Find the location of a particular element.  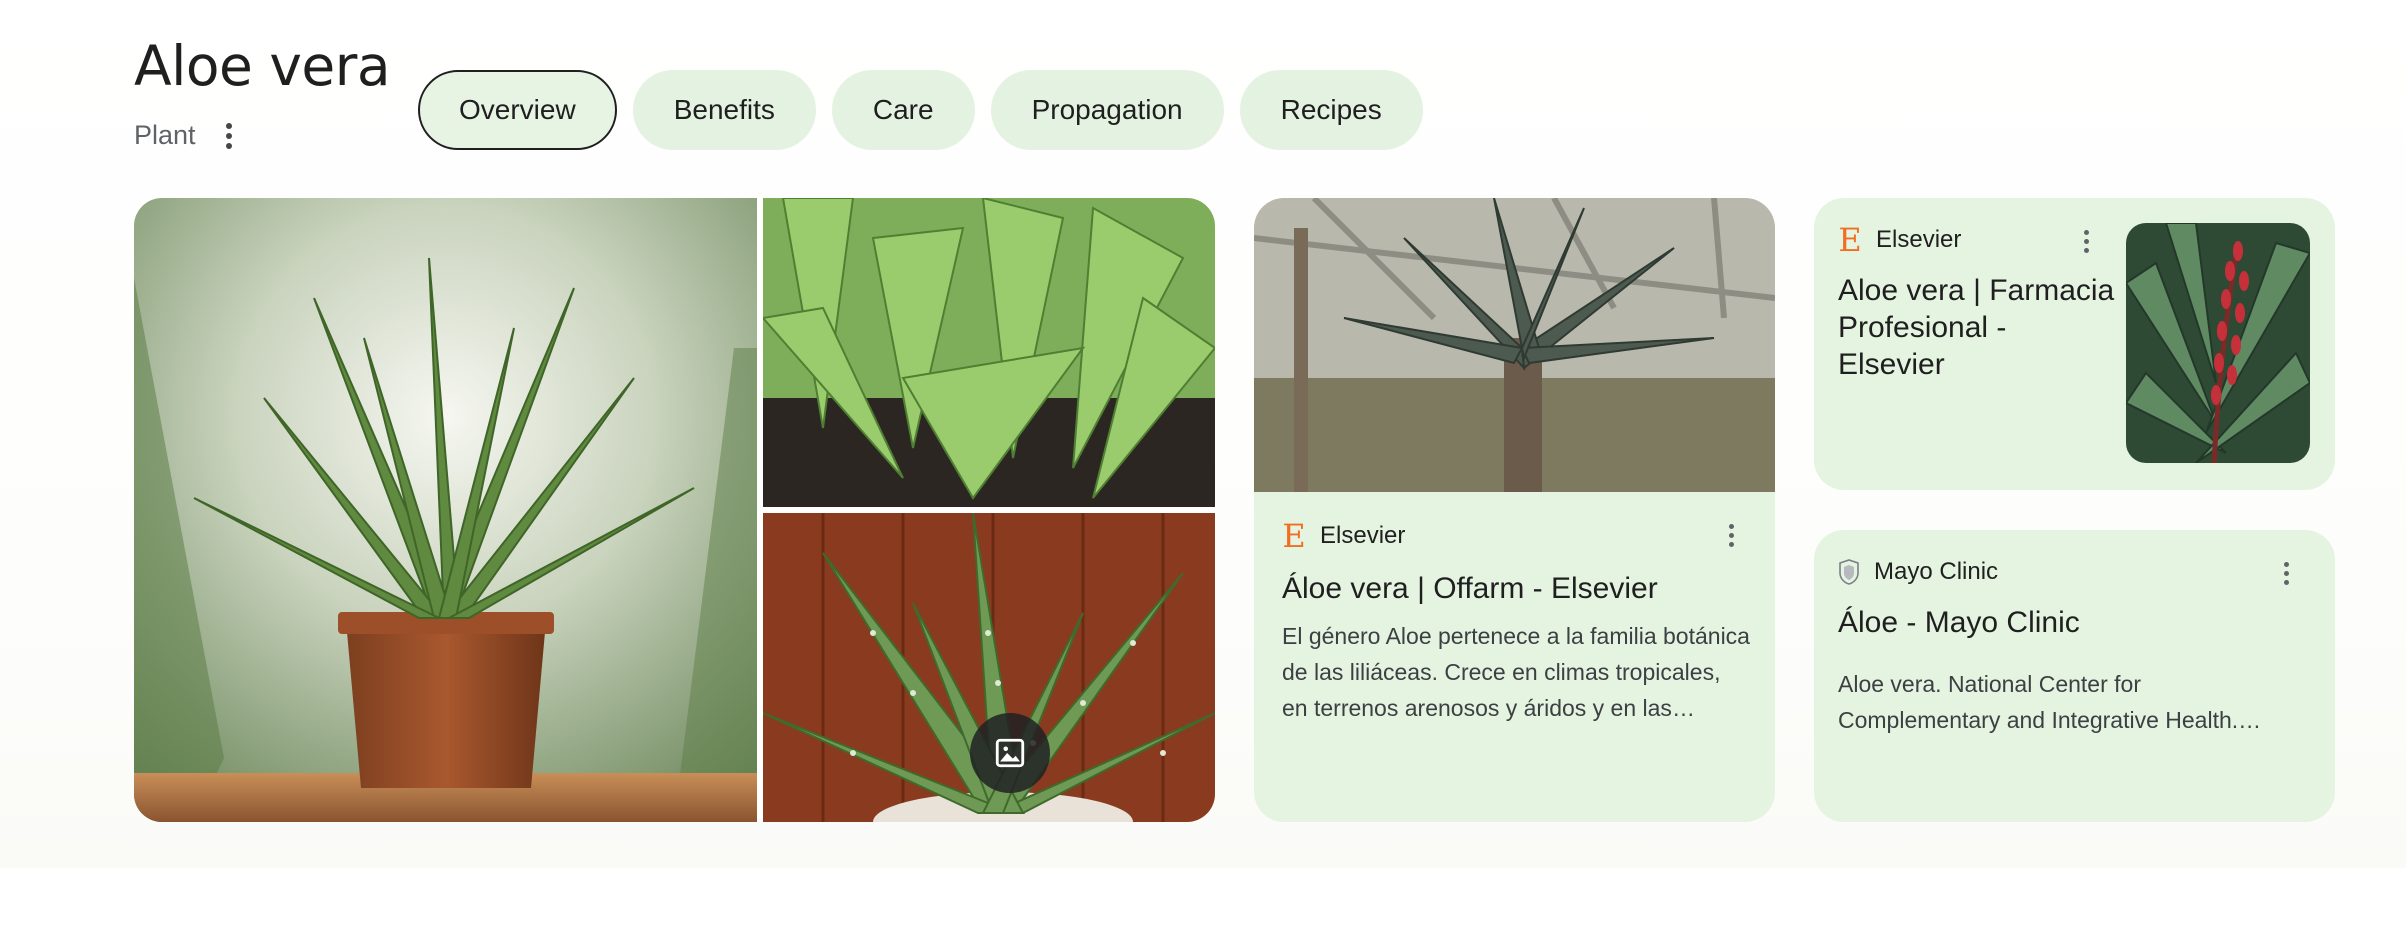

result-title: Áloe - Mayo Clinic is located at coordinates (2073, 622).